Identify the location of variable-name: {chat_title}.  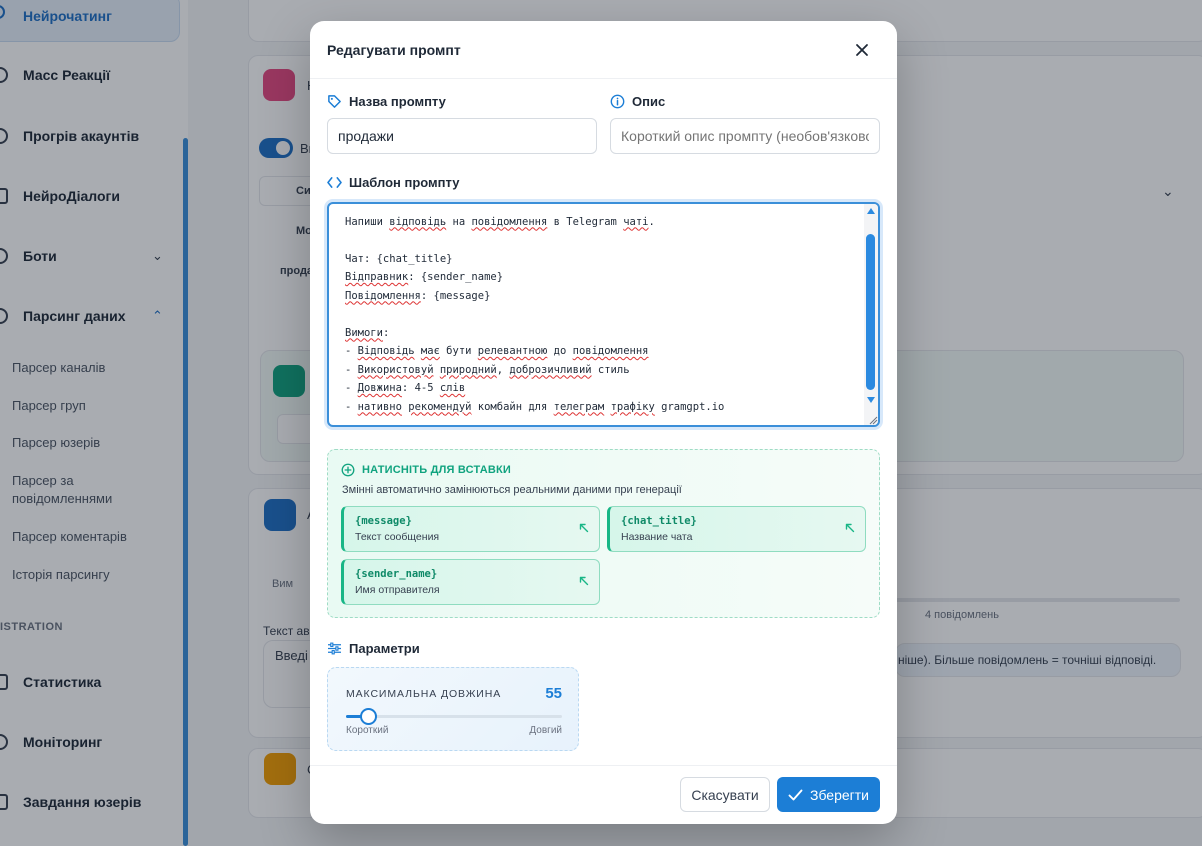
(659, 521).